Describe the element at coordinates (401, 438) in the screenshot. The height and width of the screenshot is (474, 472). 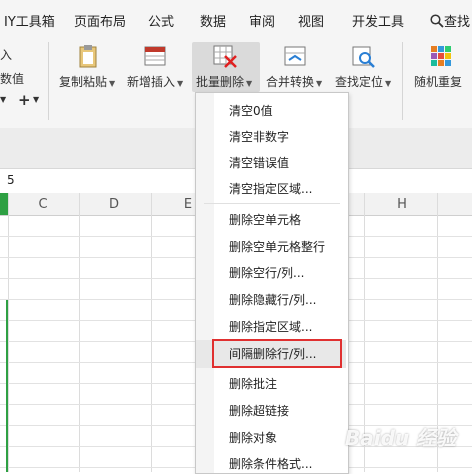
I see `watermark-logo: Baidu 经验` at that location.